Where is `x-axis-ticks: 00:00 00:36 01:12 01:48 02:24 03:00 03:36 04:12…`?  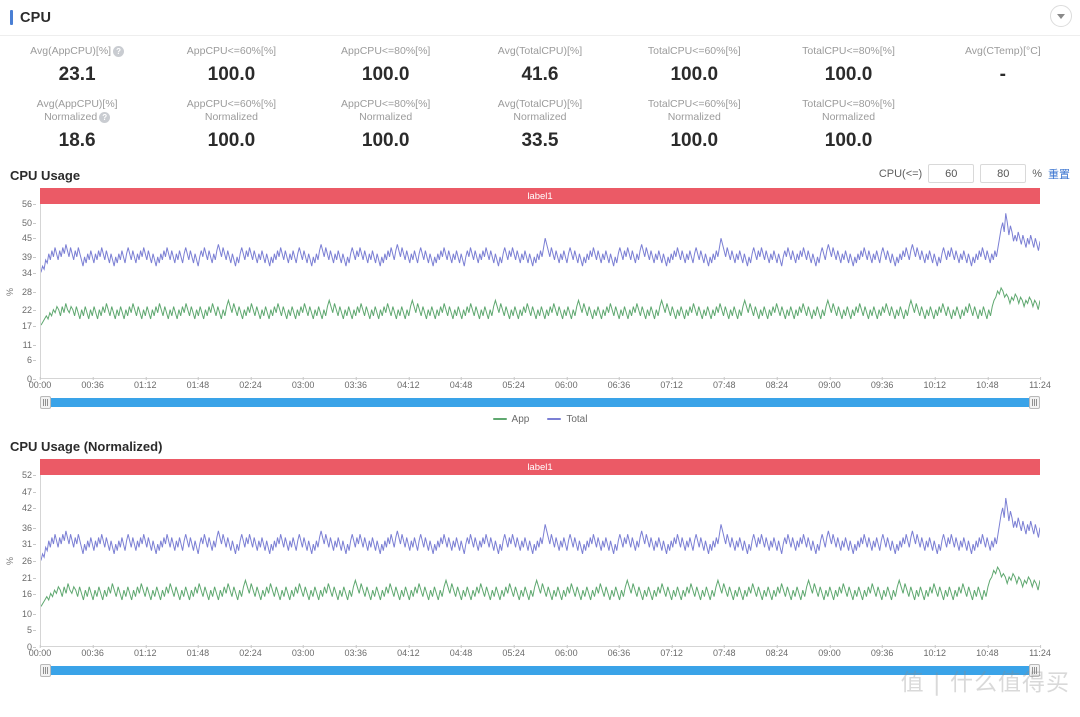
x-axis-ticks: 00:00 00:36 01:12 01:48 02:24 03:00 03:36 04:12… is located at coordinates (540, 653).